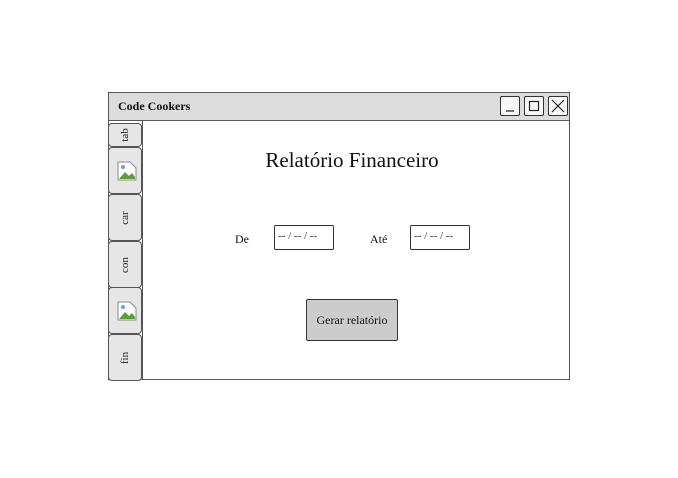 The width and height of the screenshot is (678, 478). What do you see at coordinates (510, 106) in the screenshot?
I see `minimize-button` at bounding box center [510, 106].